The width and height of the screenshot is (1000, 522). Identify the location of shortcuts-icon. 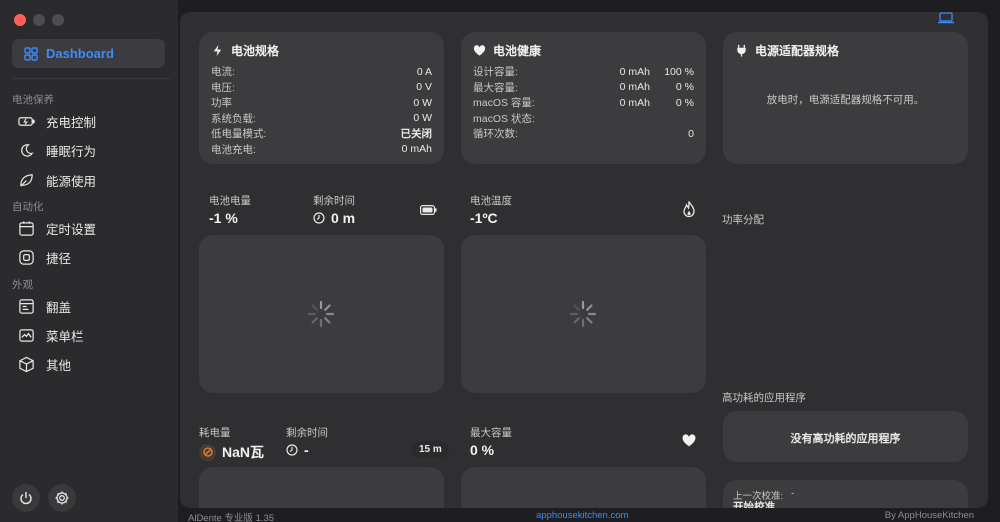
(26, 257).